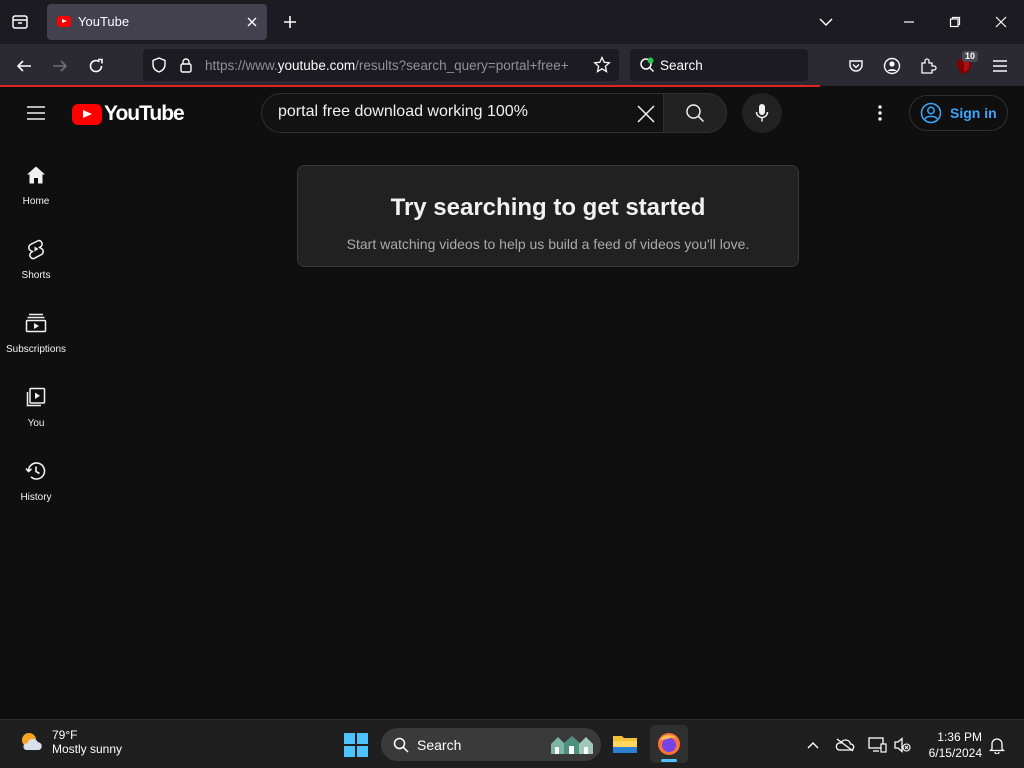  Describe the element at coordinates (669, 760) in the screenshot. I see `active-app-indicator` at that location.